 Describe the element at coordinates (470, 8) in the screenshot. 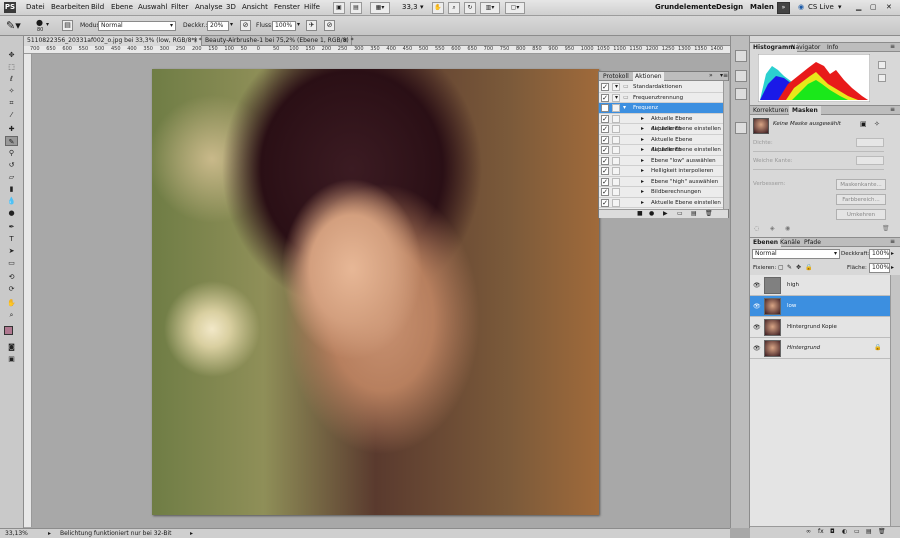

I see `rotate-view-icon: ↻` at that location.